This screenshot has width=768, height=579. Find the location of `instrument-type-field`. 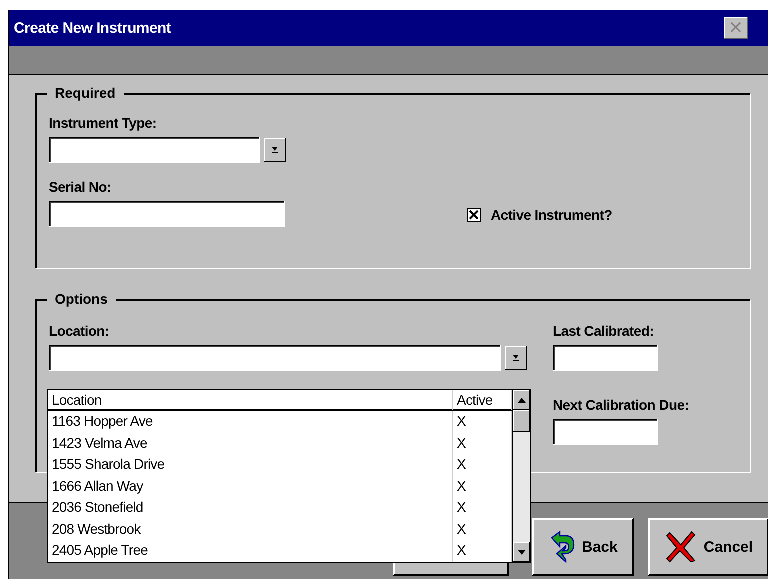

instrument-type-field is located at coordinates (154, 150).